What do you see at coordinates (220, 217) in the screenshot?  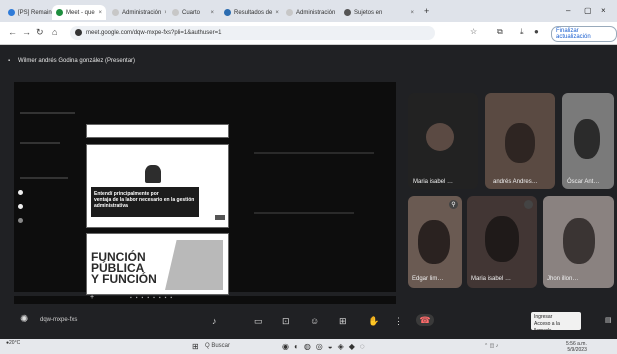 I see `slide-number` at bounding box center [220, 217].